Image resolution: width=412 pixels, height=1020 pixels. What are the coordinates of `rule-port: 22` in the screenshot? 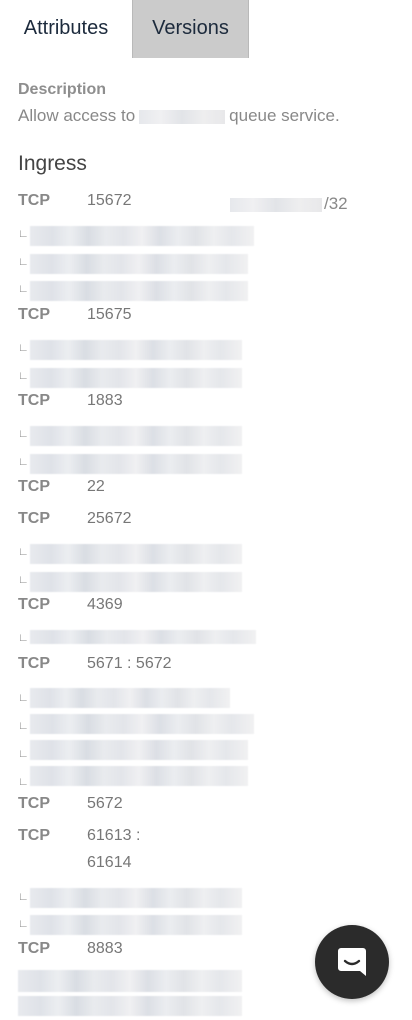 It's located at (96, 486).